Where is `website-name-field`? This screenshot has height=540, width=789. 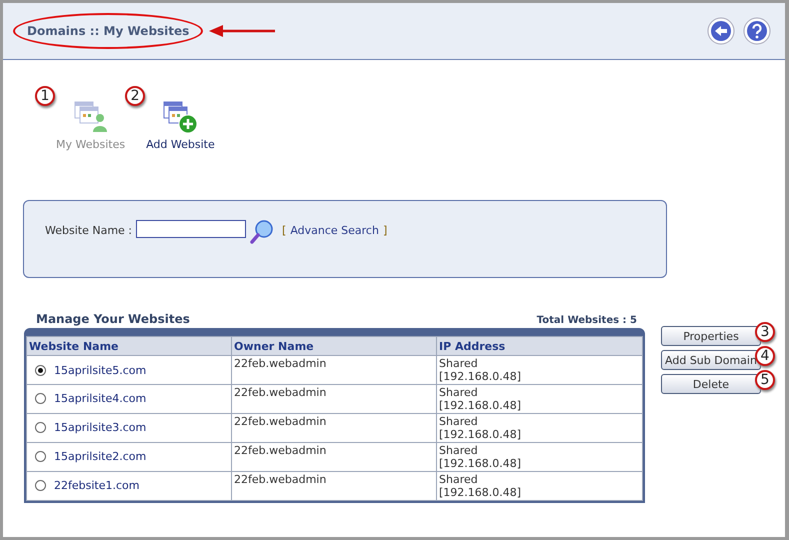 website-name-field is located at coordinates (191, 229).